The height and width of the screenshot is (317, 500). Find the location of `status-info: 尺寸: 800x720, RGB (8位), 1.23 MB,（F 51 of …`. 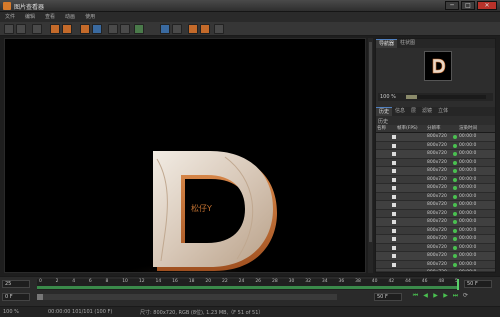

status-info: 尺寸: 800x720, RGB (8位), 1.23 MB,（F 51 of … is located at coordinates (202, 313).